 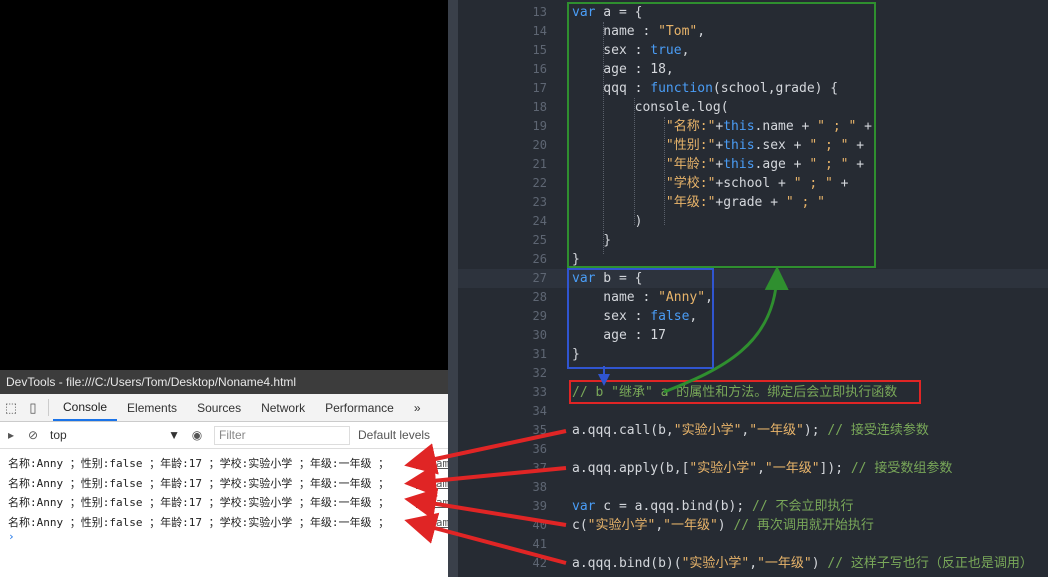 I want to click on code-line: 17 qqq : function(school,grade) {, so click(x=748, y=88).